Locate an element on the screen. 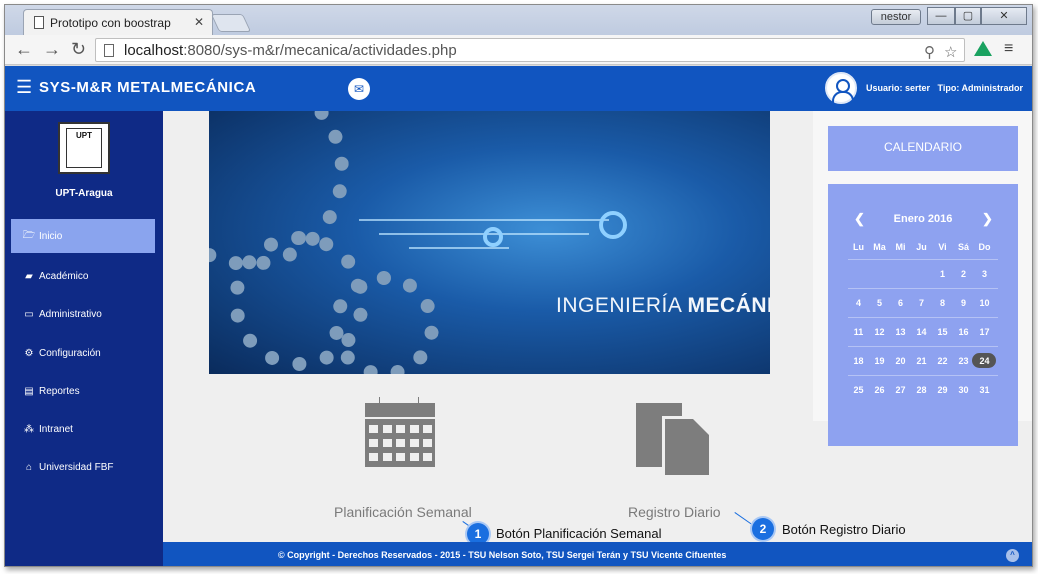 Image resolution: width=1038 pixels, height=574 pixels. calendar-day: 12 is located at coordinates (879, 332).